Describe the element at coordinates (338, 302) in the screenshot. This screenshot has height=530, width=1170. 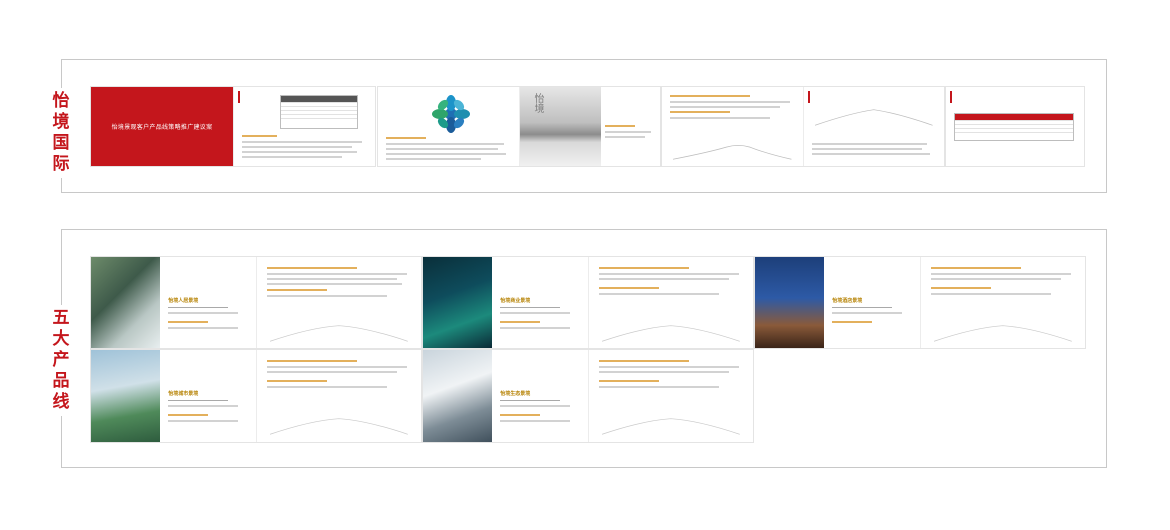
I see `residential-right` at that location.